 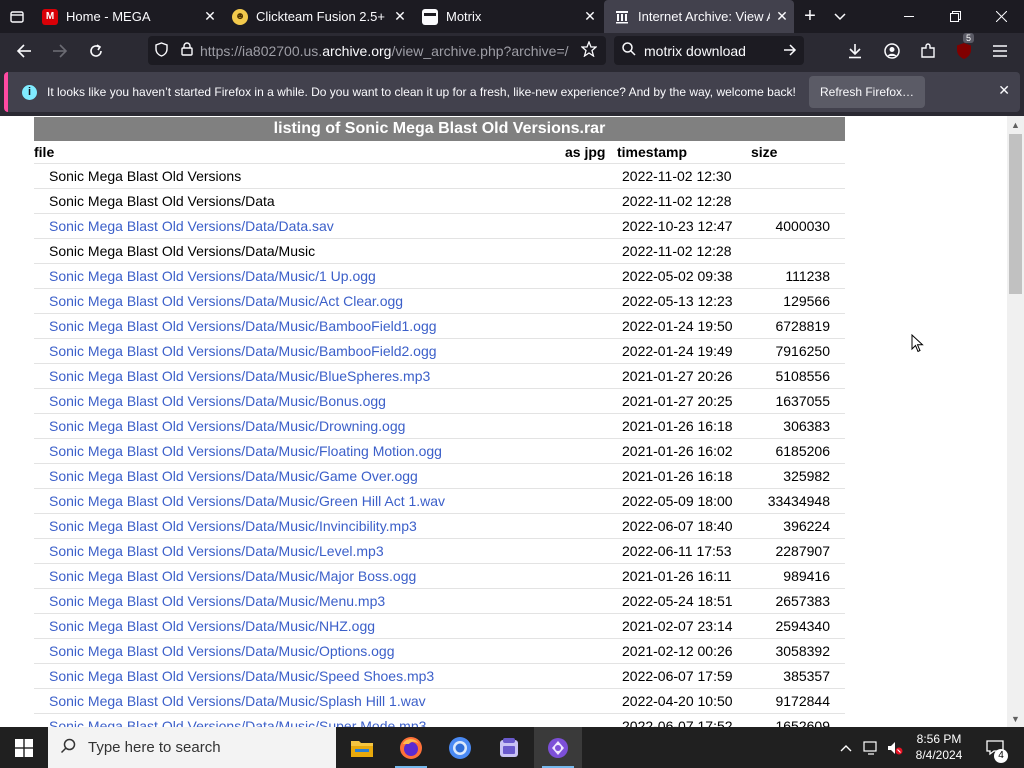 What do you see at coordinates (928, 51) in the screenshot?
I see `extensions-icon` at bounding box center [928, 51].